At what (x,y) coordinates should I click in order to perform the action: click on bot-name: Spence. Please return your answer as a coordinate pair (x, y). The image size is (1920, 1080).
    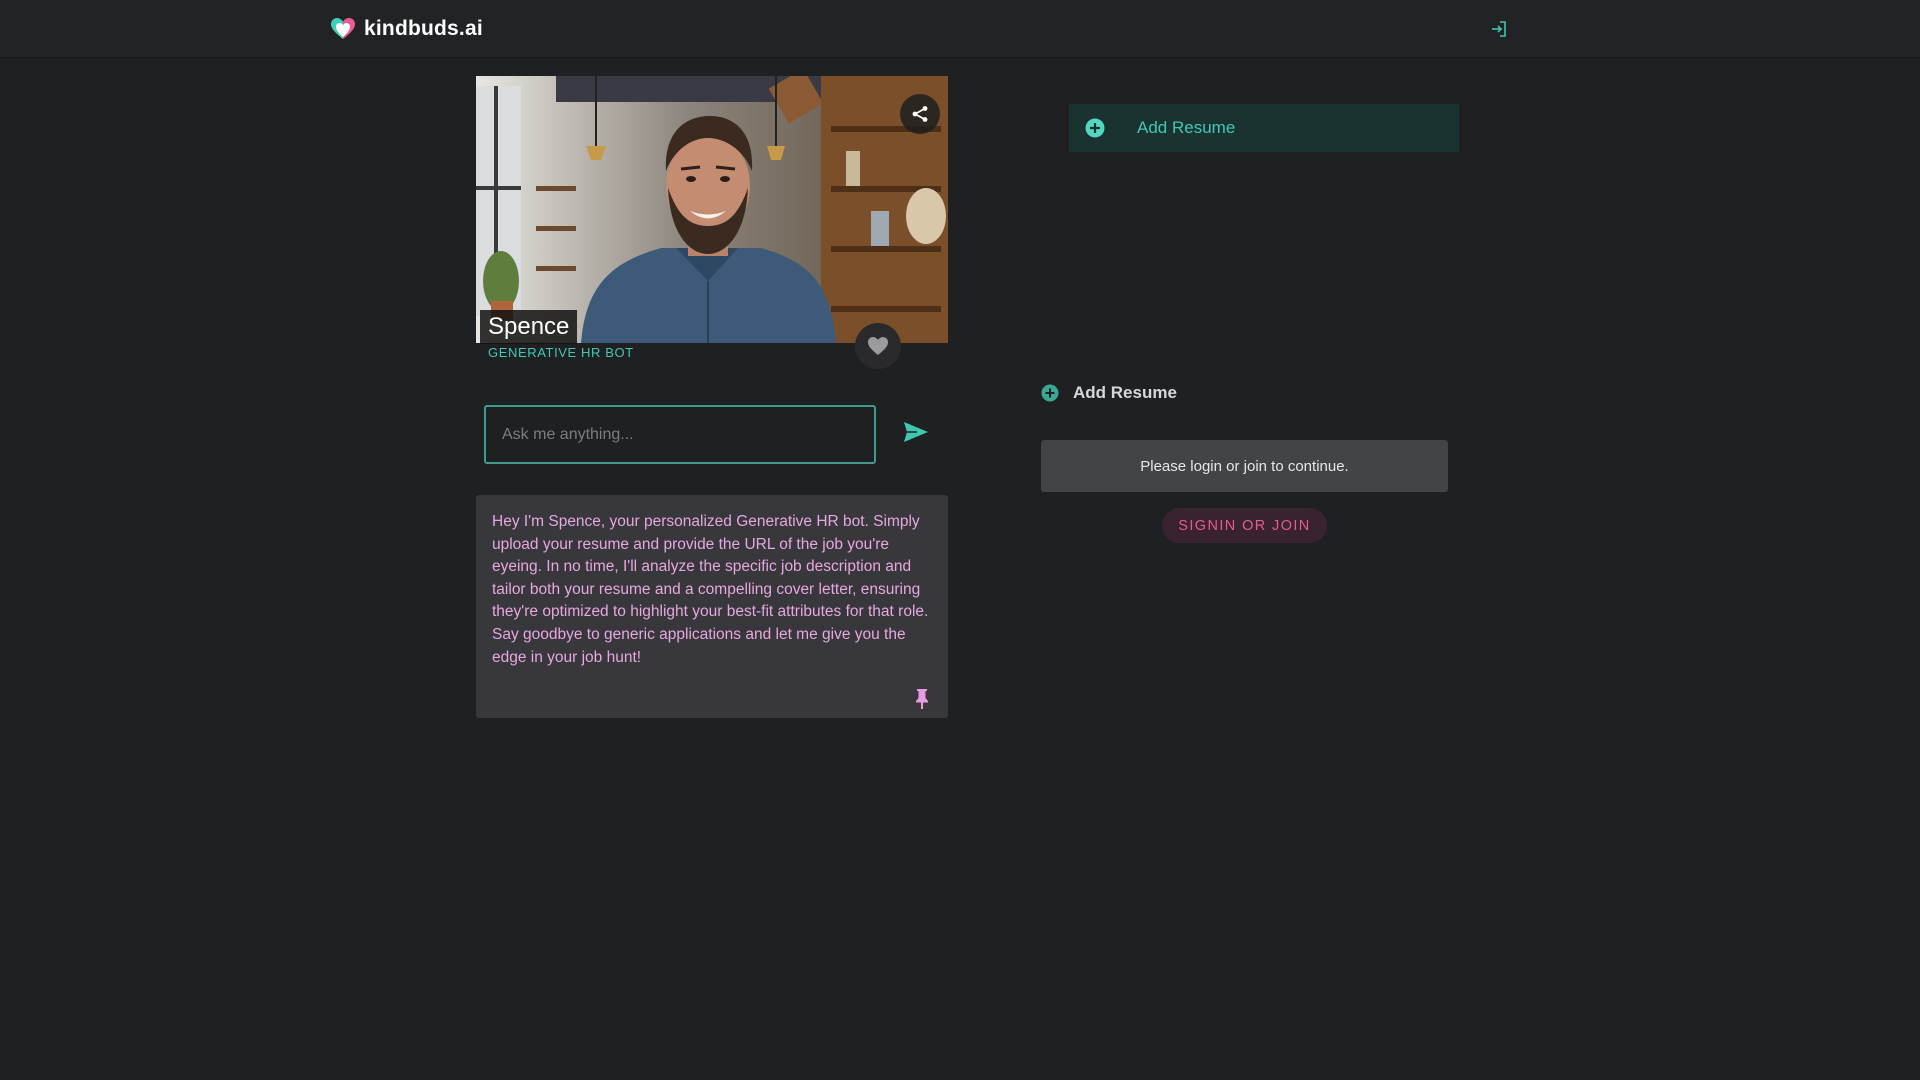
    Looking at the image, I should click on (529, 327).